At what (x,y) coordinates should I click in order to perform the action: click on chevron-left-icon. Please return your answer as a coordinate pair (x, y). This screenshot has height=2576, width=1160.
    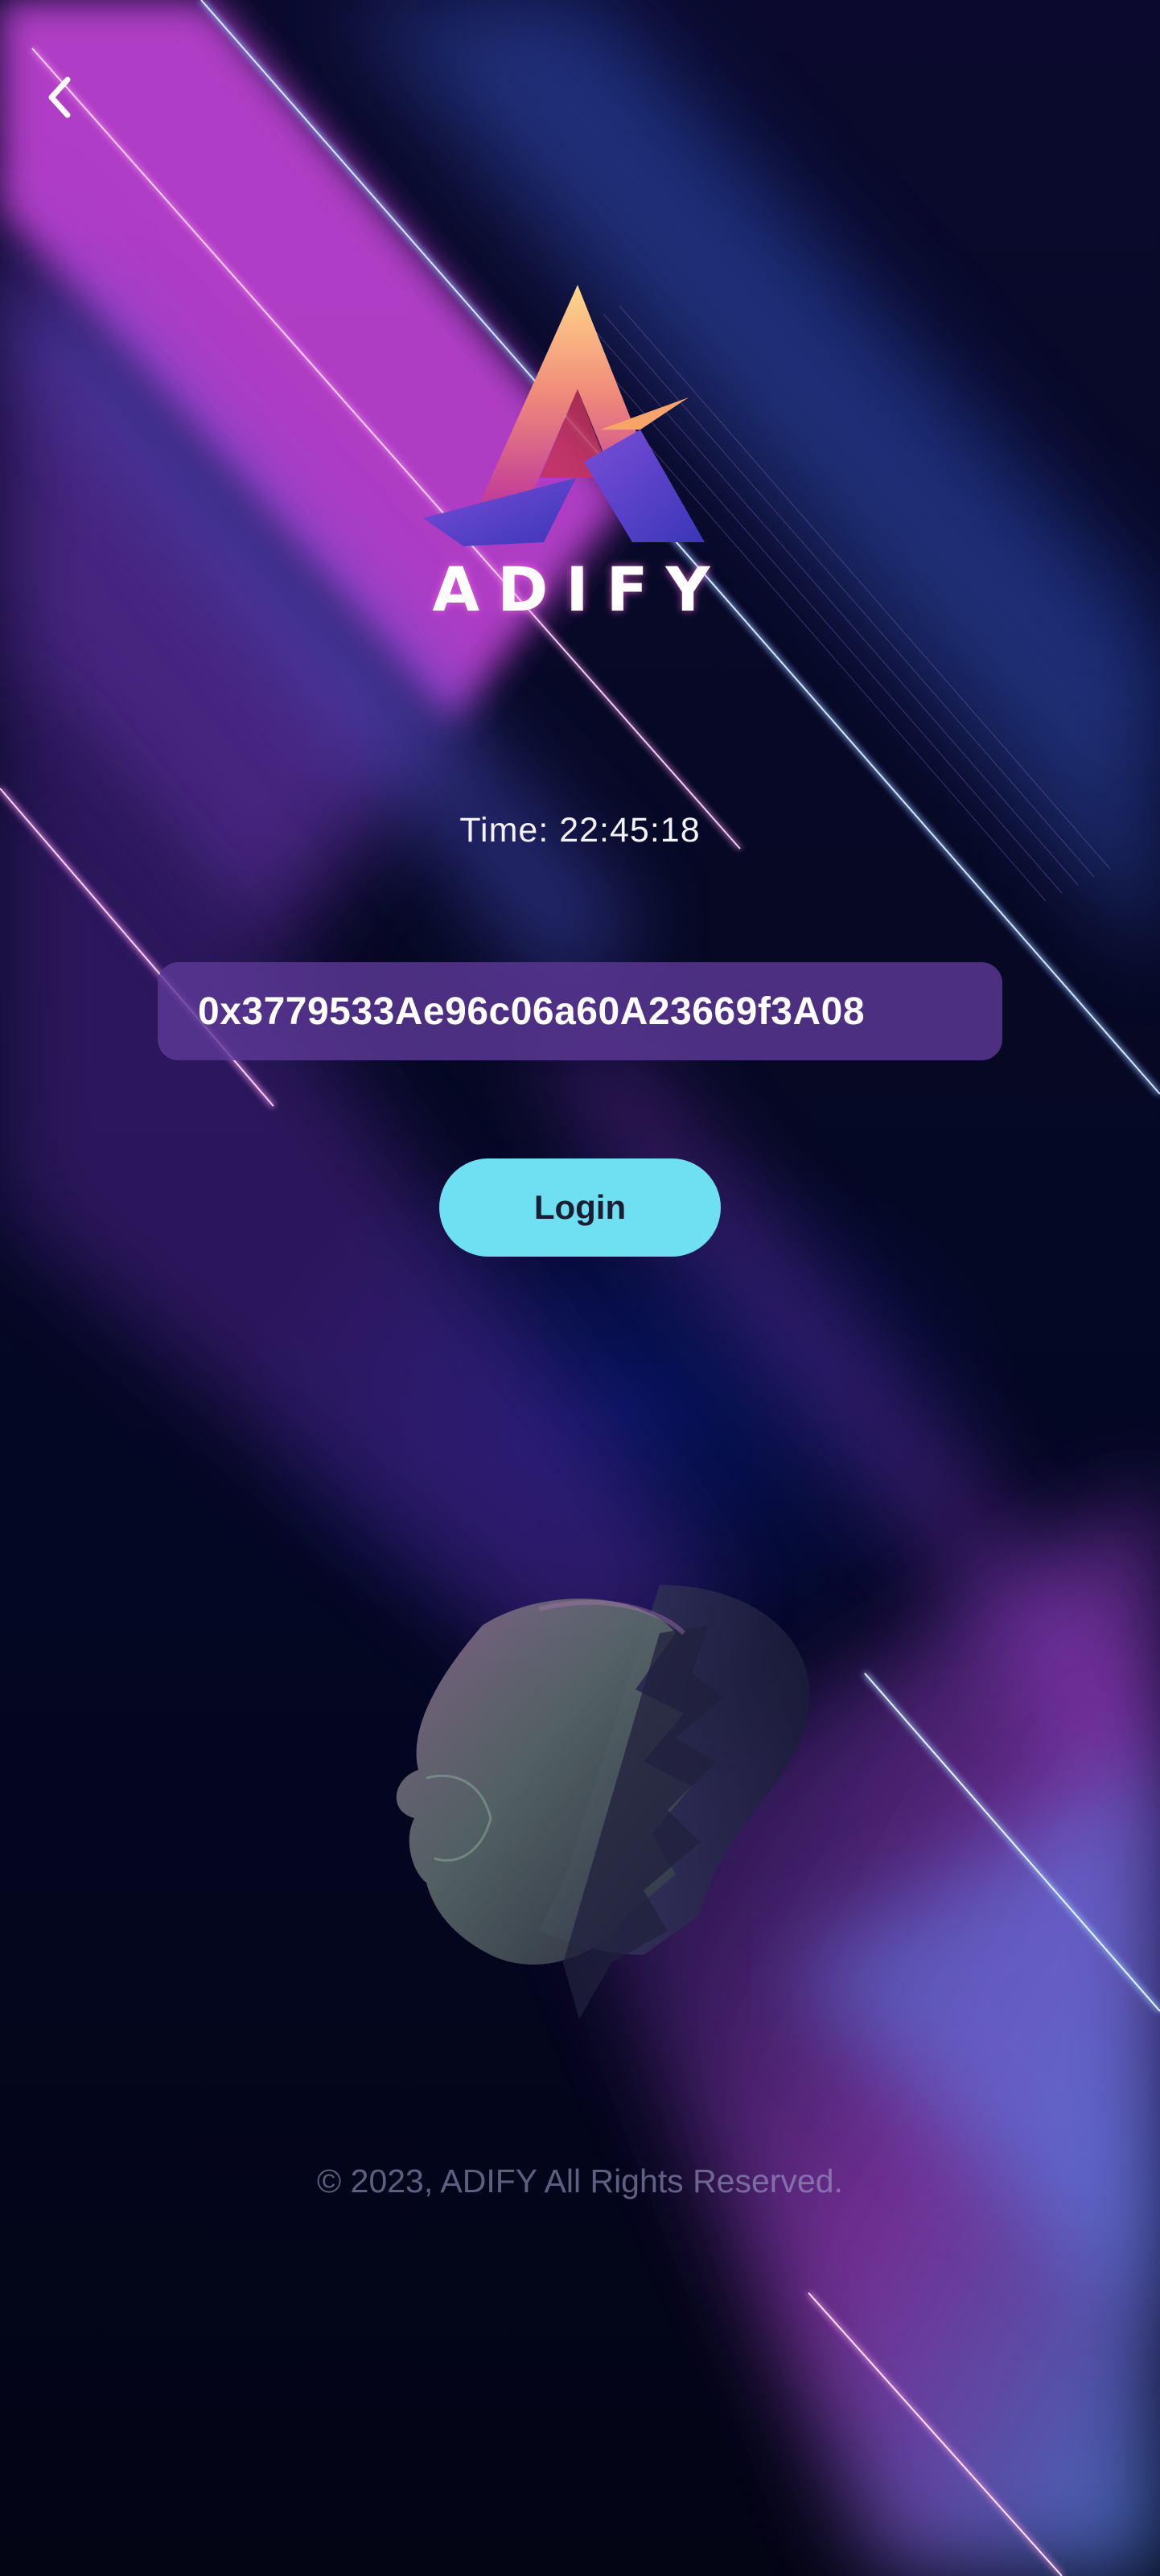
    Looking at the image, I should click on (59, 97).